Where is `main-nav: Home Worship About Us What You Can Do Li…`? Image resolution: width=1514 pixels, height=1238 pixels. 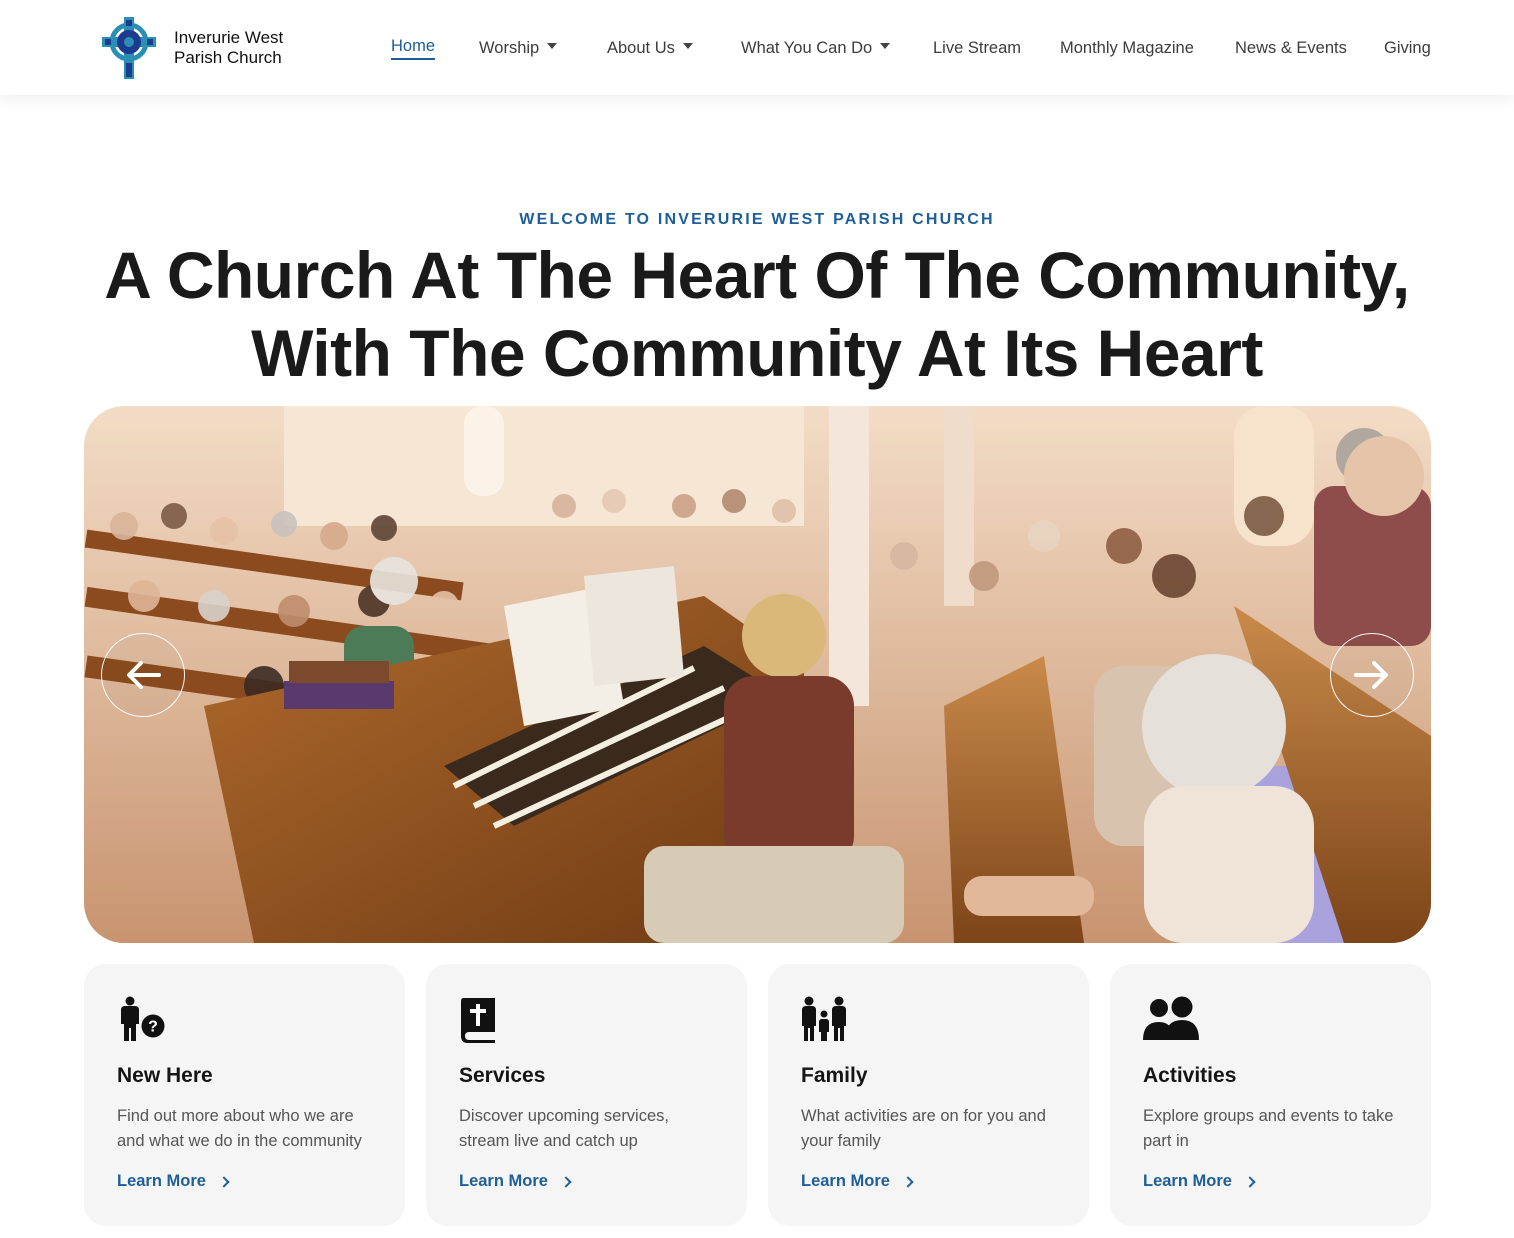 main-nav: Home Worship About Us What You Can Do Li… is located at coordinates (757, 48).